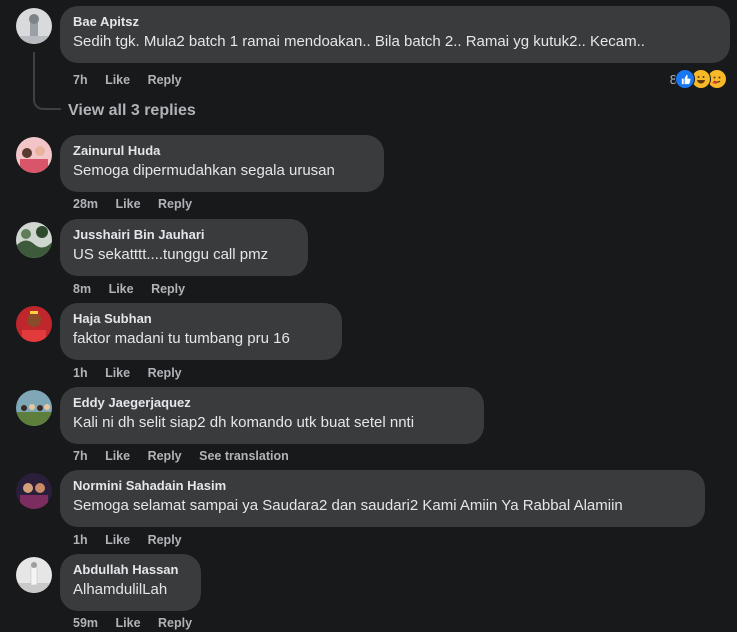 Image resolution: width=737 pixels, height=632 pixels. What do you see at coordinates (272, 403) in the screenshot?
I see `comment-author: Eddy Jaegerjaquez` at bounding box center [272, 403].